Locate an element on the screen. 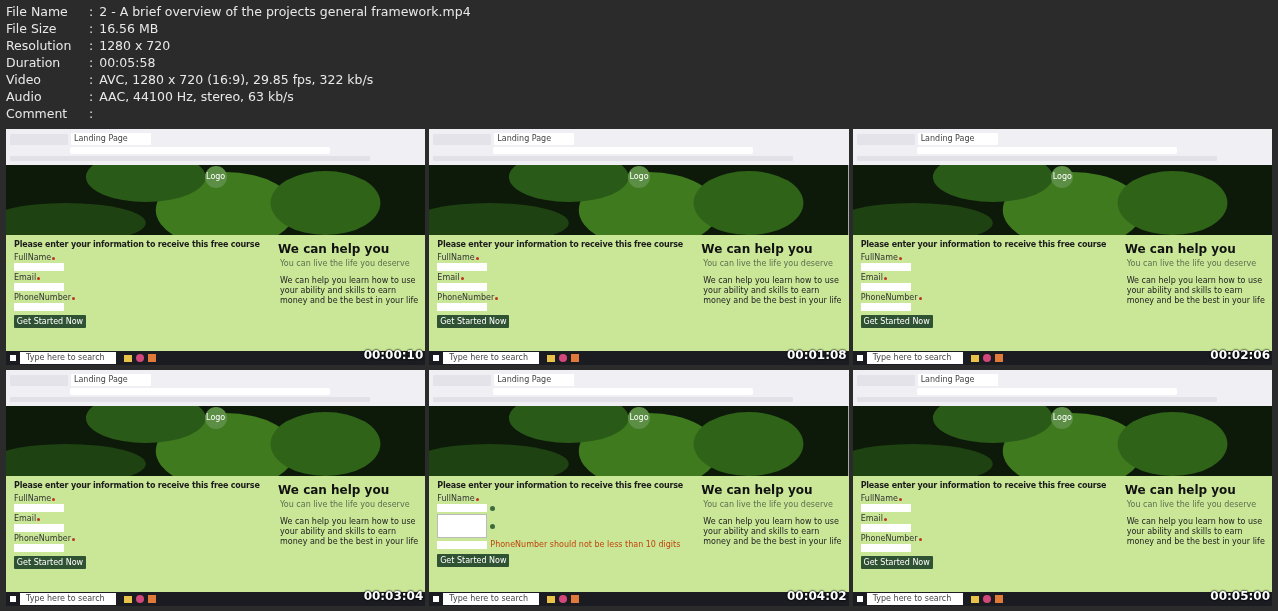 This screenshot has height=611, width=1278. info-label: File Size is located at coordinates (32, 28).